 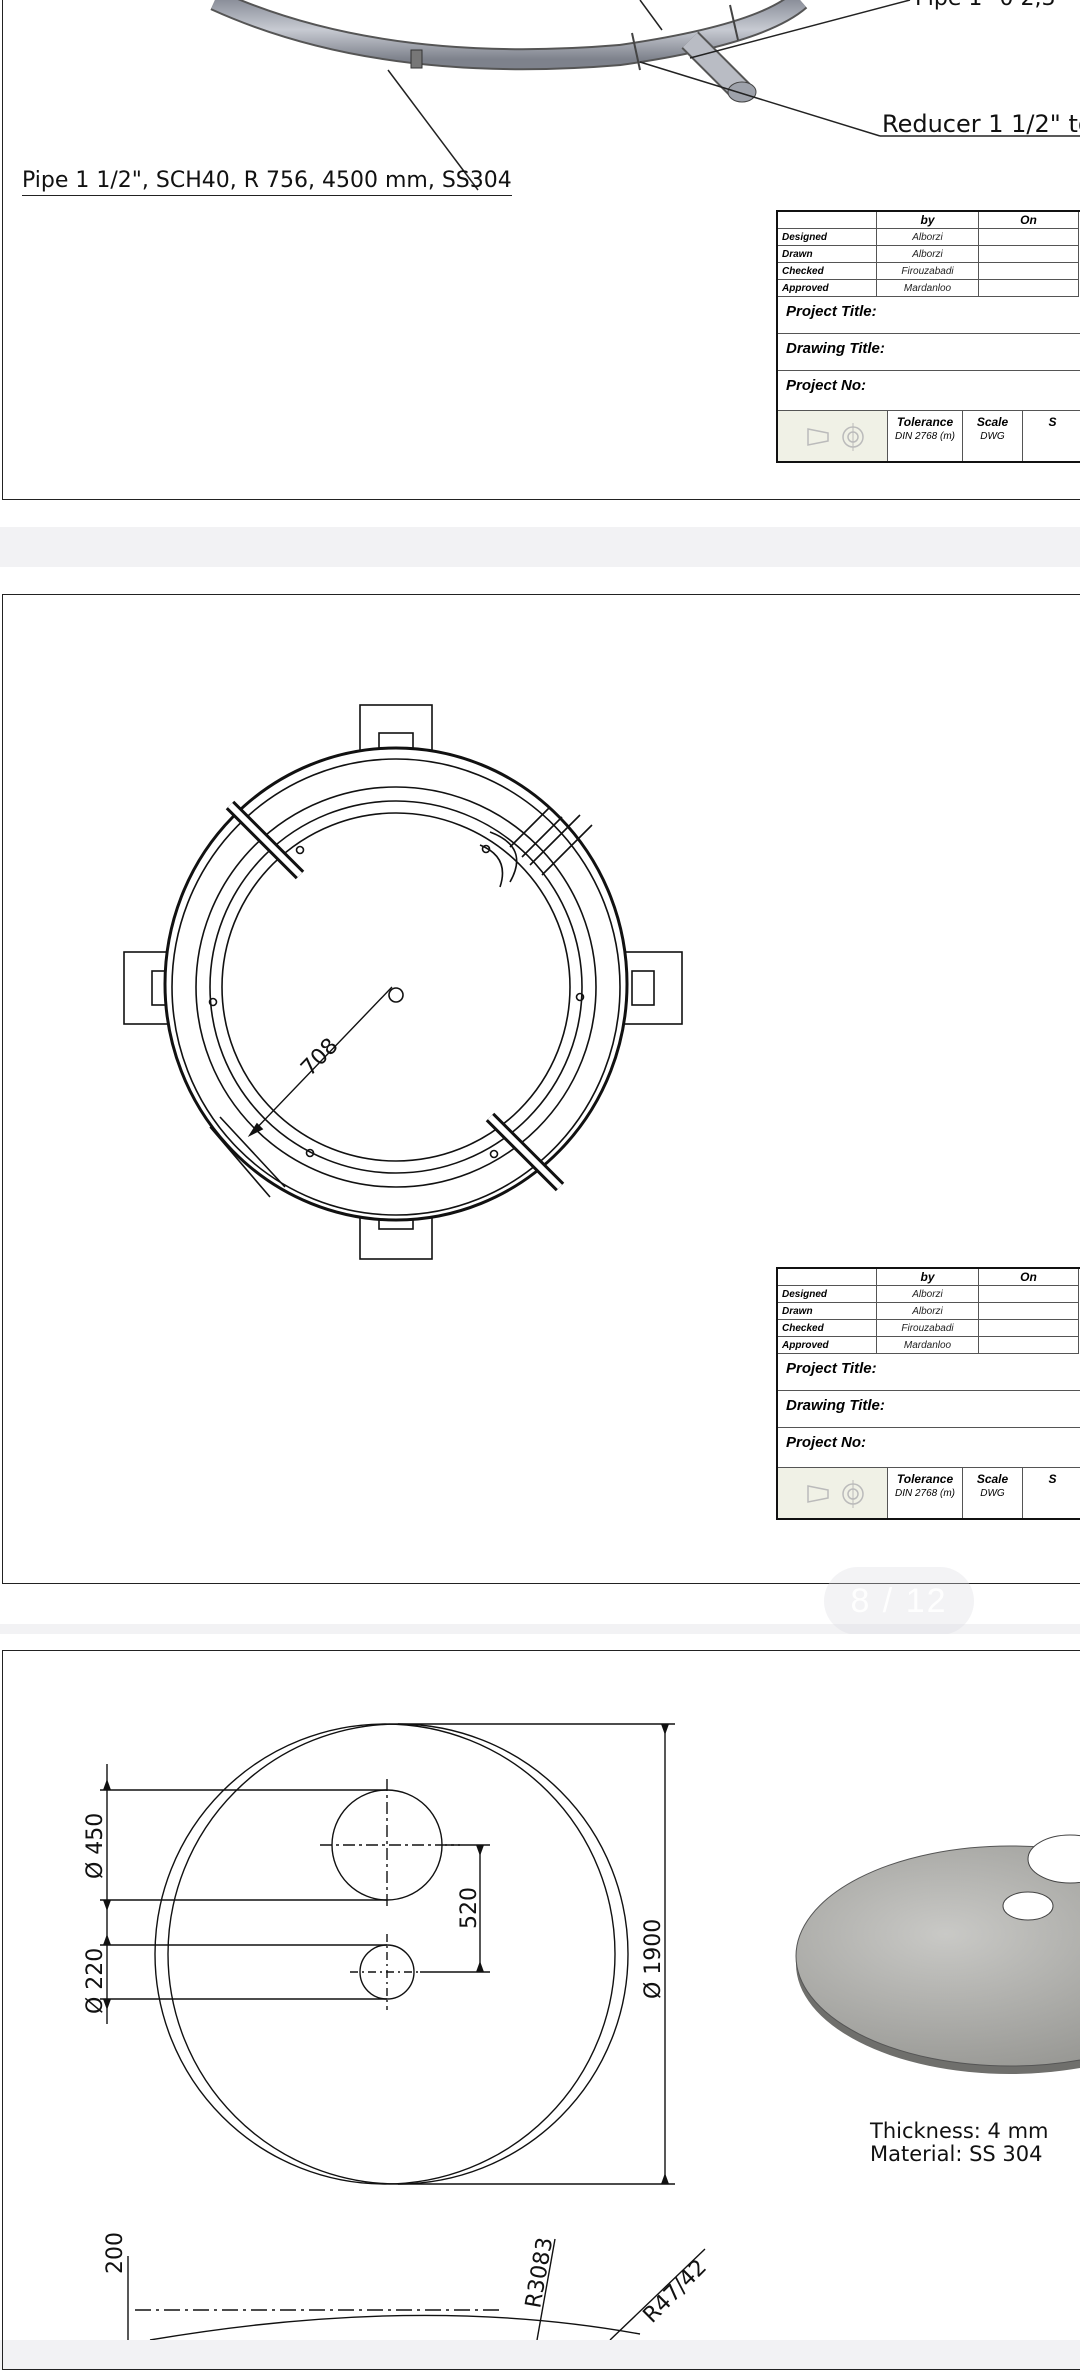 What do you see at coordinates (956, 2154) in the screenshot?
I see `material-note: Material: SS 304` at bounding box center [956, 2154].